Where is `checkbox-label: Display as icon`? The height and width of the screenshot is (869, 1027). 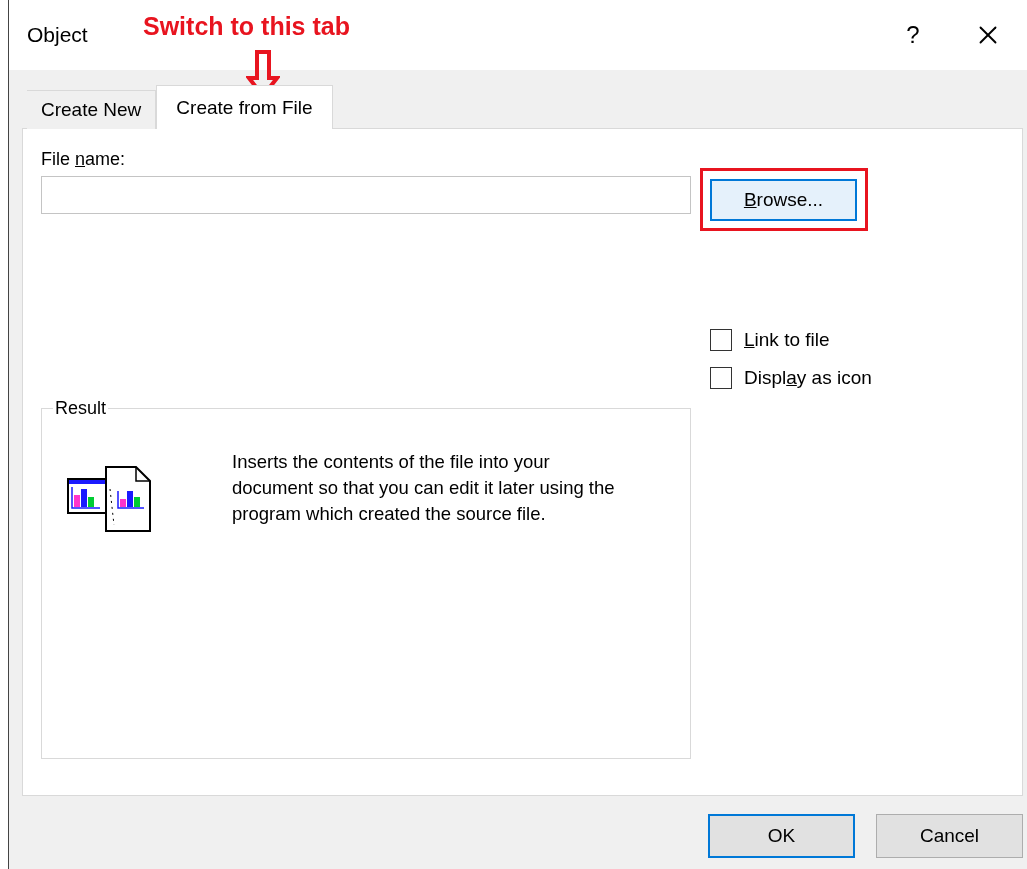
checkbox-label: Display as icon is located at coordinates (808, 378).